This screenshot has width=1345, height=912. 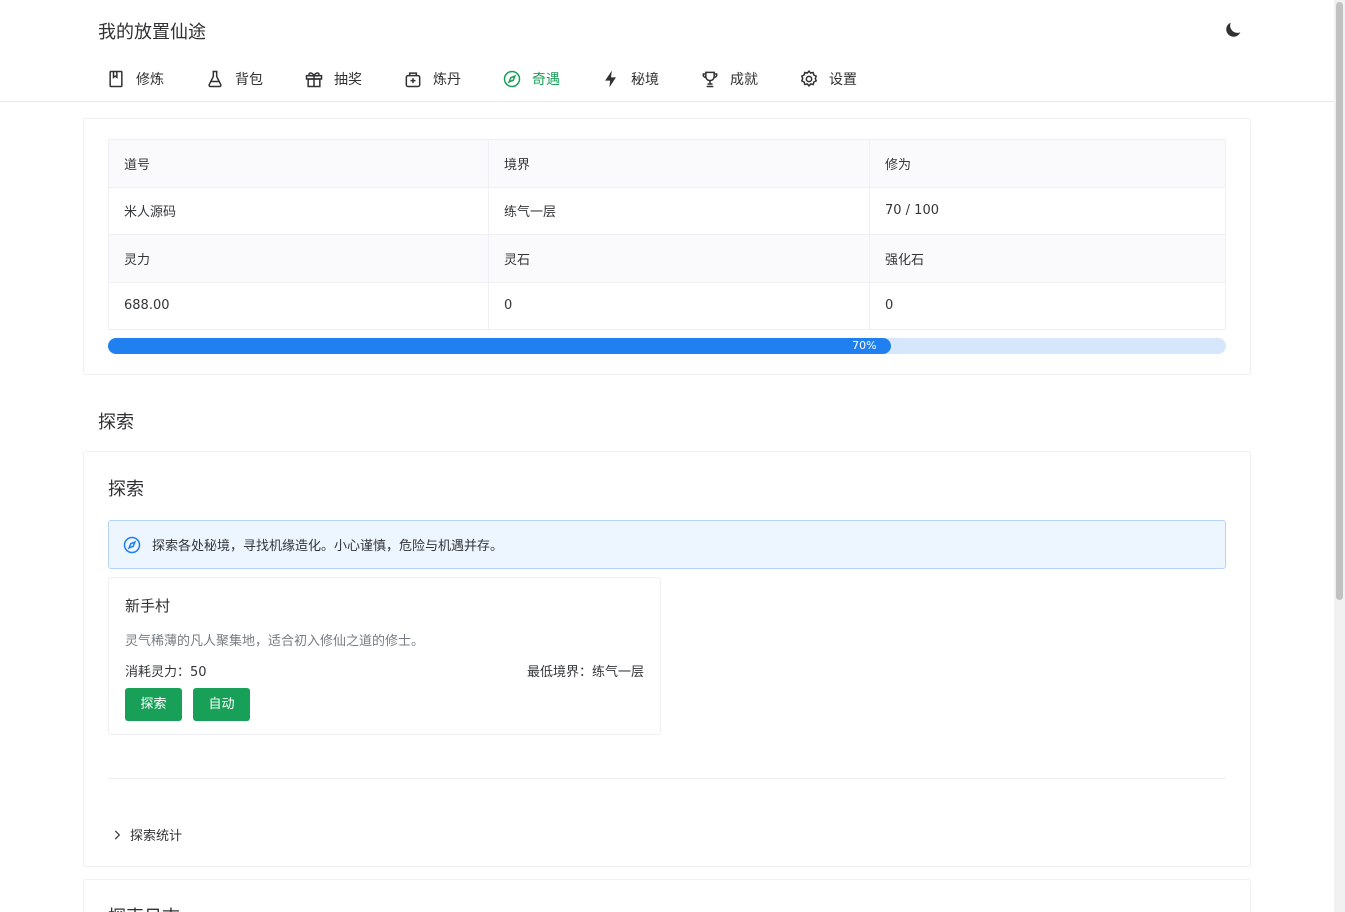 I want to click on section-title: 探索, so click(x=116, y=422).